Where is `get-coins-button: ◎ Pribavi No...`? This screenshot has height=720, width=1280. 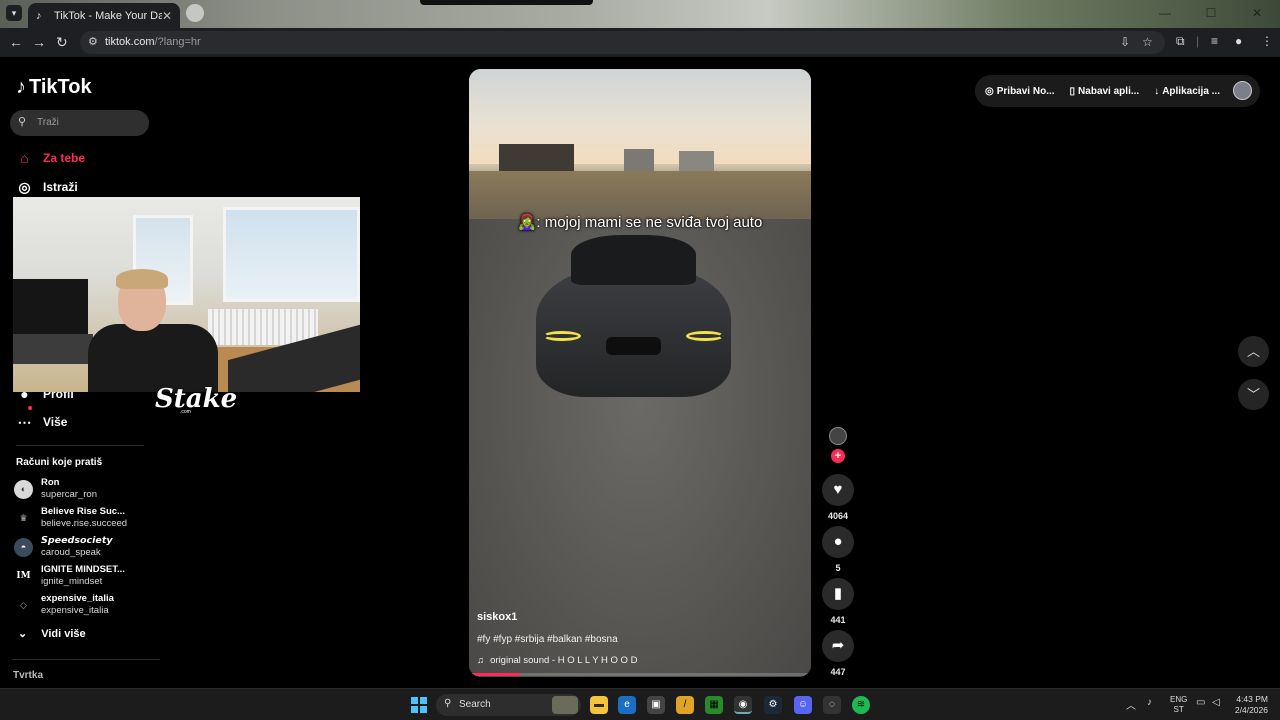 get-coins-button: ◎ Pribavi No... is located at coordinates (1020, 91).